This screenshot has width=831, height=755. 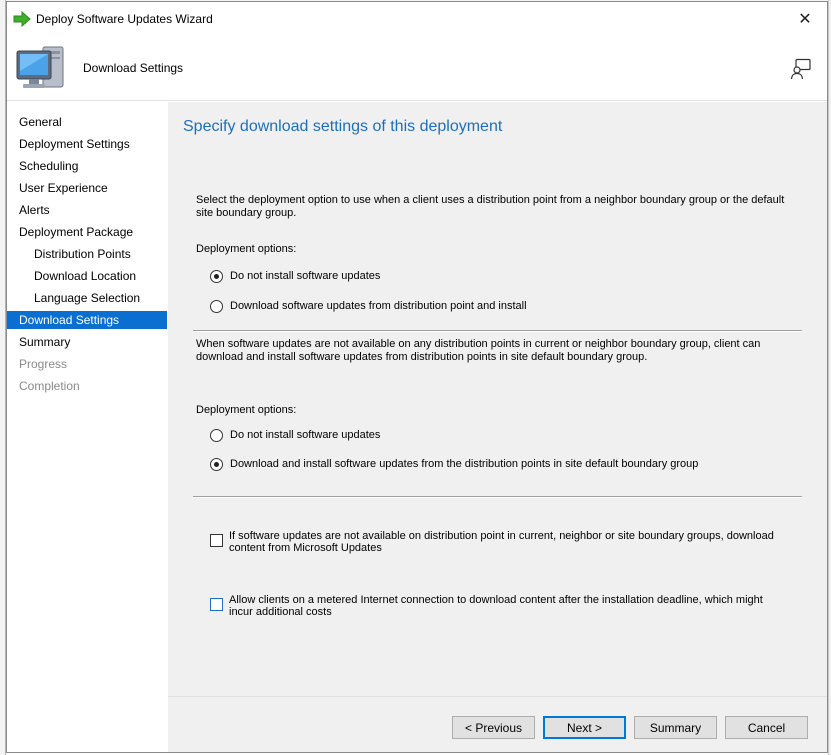 What do you see at coordinates (87, 122) in the screenshot?
I see `nav-item-general: General` at bounding box center [87, 122].